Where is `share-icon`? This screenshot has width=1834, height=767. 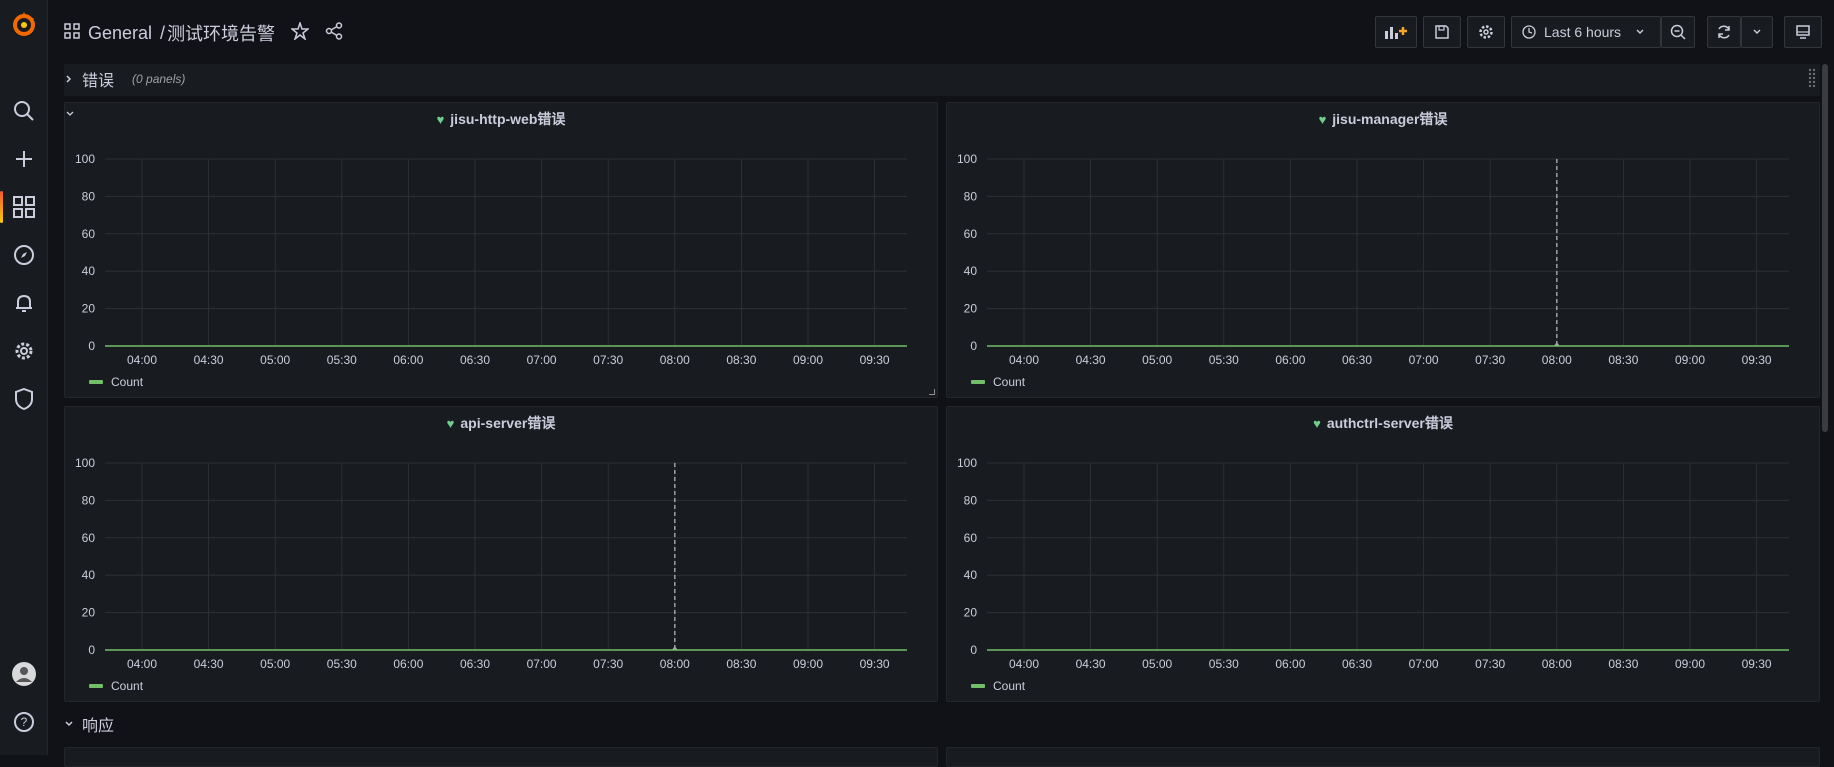 share-icon is located at coordinates (334, 33).